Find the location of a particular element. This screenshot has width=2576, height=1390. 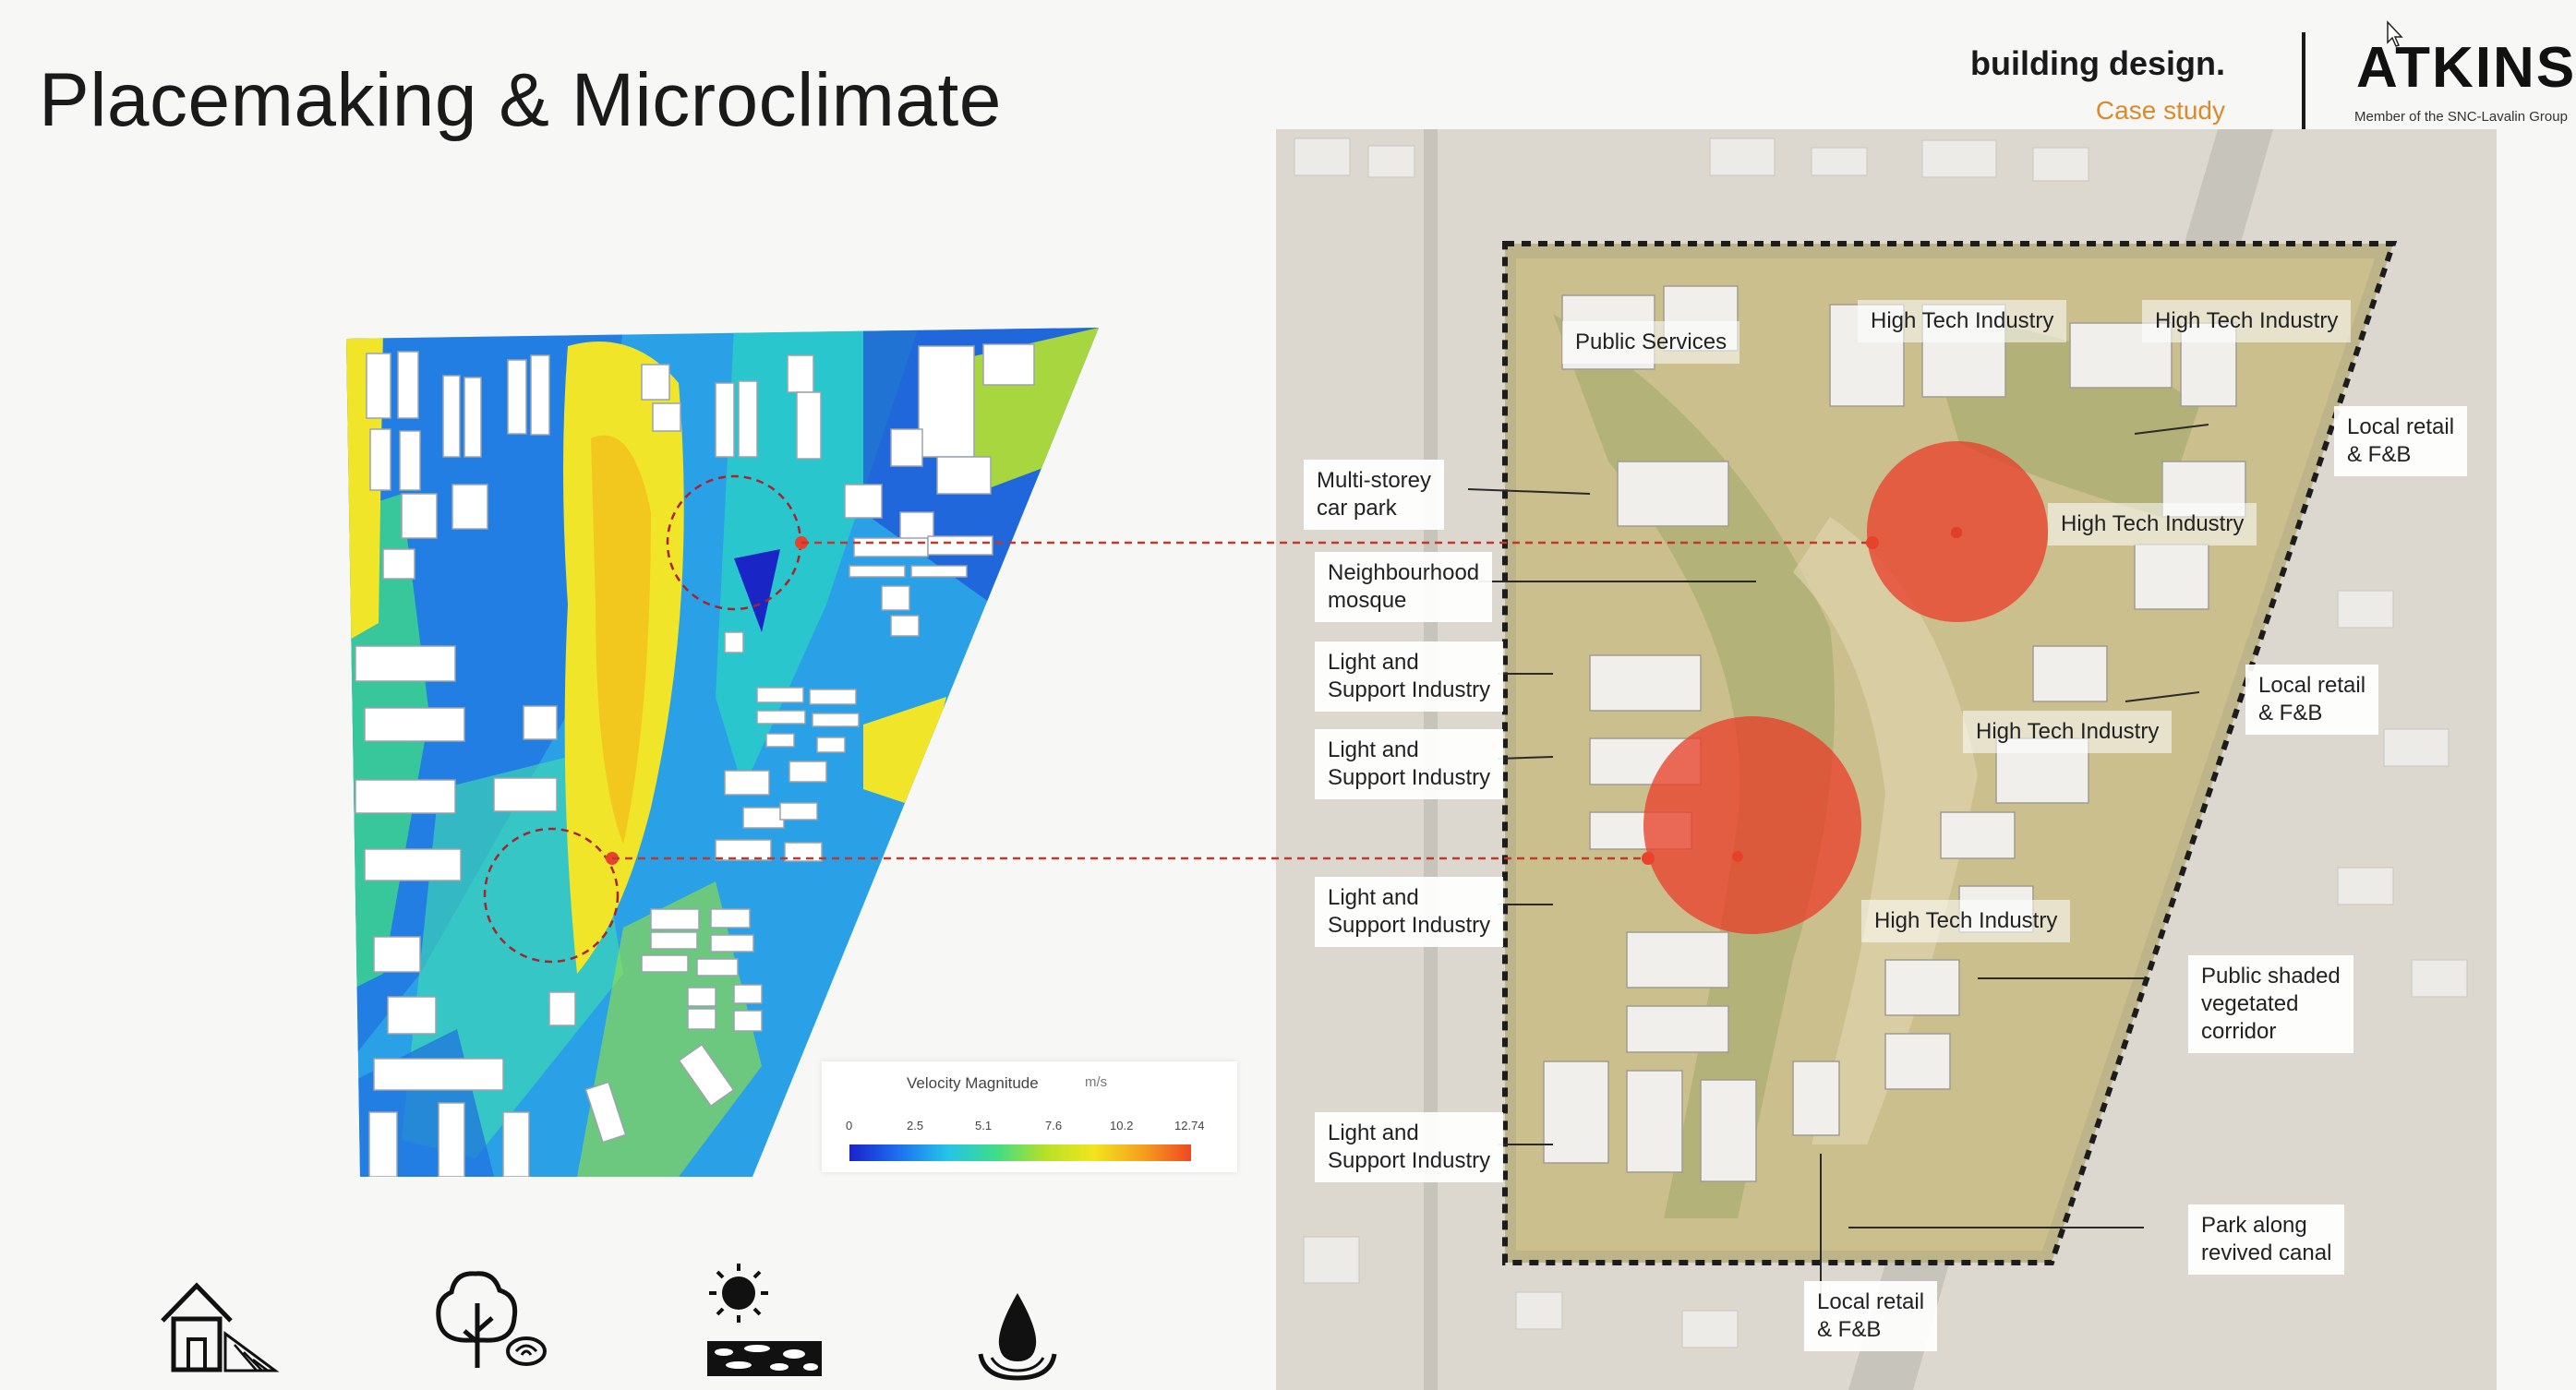

atkins-logo-subtitle: Member of the SNC-Lavalin Group is located at coordinates (2461, 117).